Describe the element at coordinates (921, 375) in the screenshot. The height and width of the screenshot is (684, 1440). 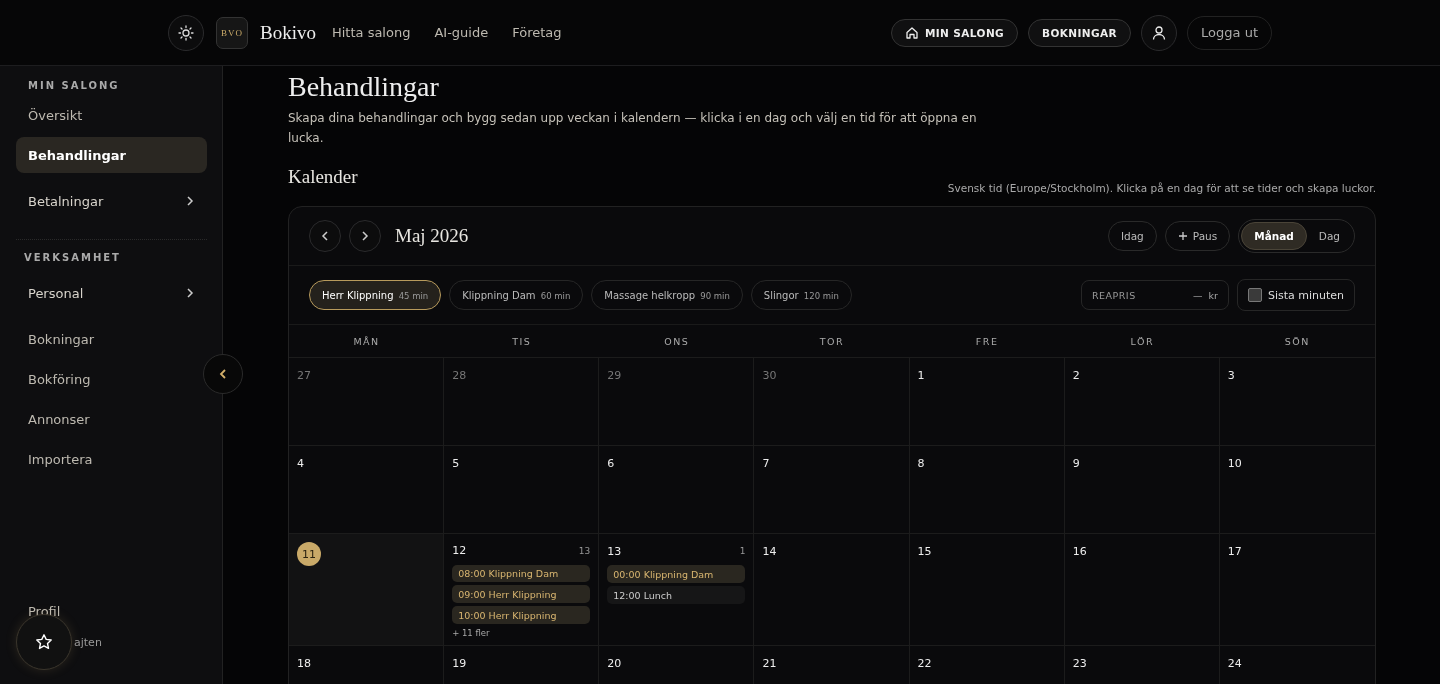
I see `day-number: 1` at that location.